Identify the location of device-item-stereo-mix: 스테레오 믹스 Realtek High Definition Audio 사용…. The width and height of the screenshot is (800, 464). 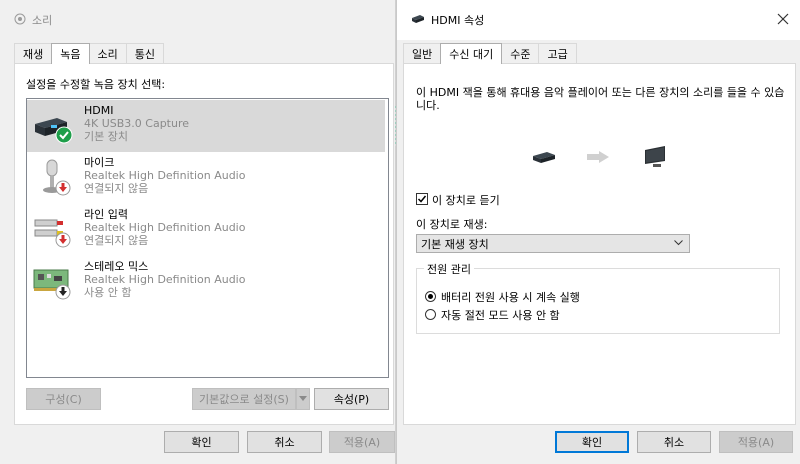
(206, 282).